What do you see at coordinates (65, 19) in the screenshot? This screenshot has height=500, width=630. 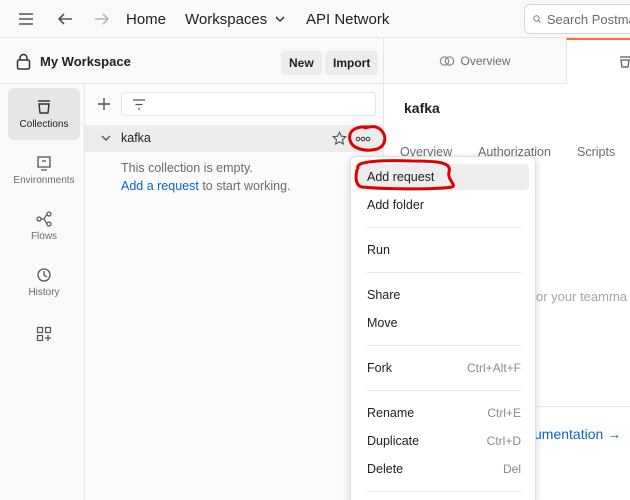 I see `back-arrow-icon` at bounding box center [65, 19].